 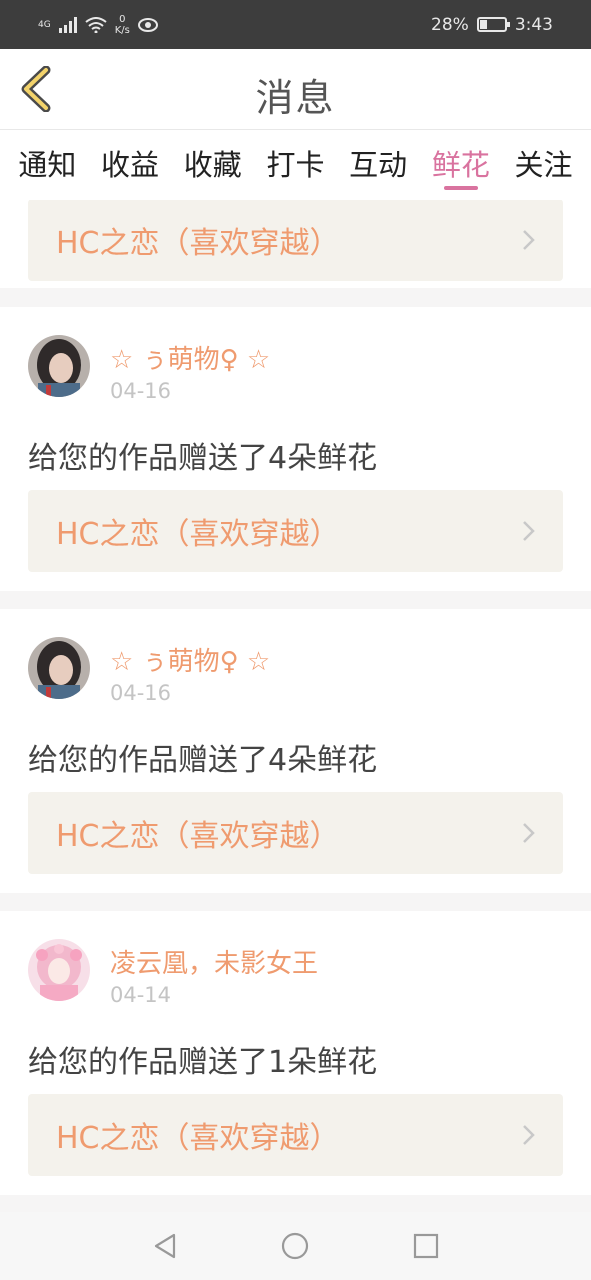 I want to click on circle-home-icon, so click(x=295, y=1246).